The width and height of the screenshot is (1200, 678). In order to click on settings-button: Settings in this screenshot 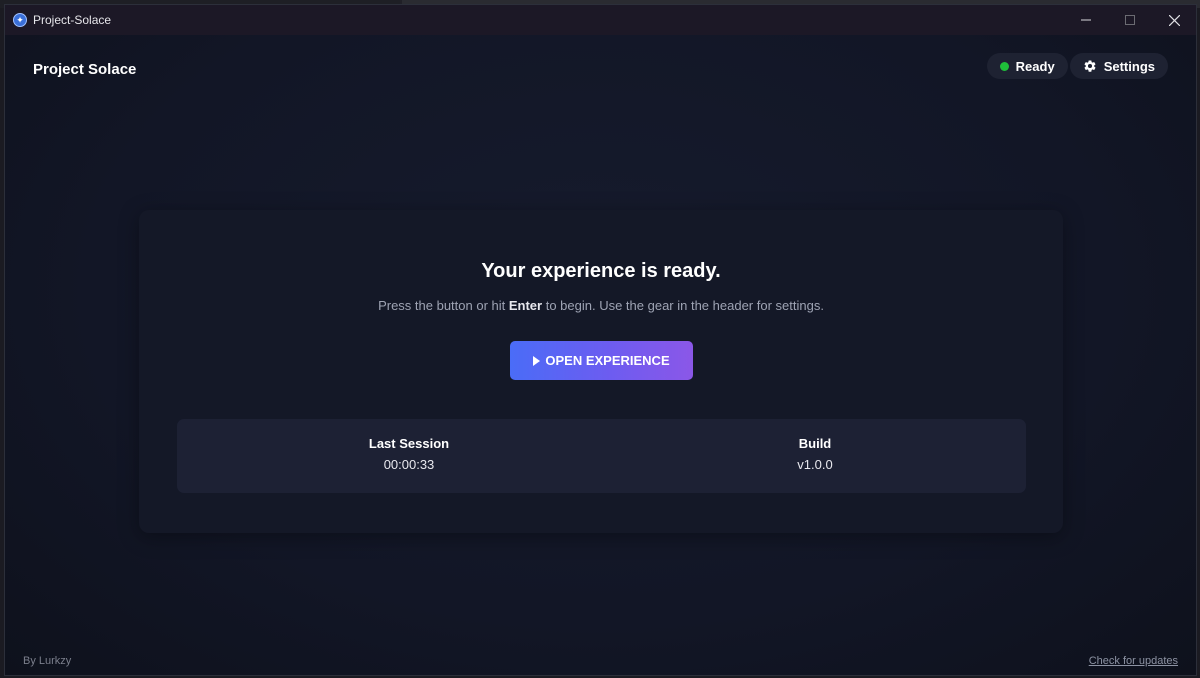, I will do `click(1118, 66)`.